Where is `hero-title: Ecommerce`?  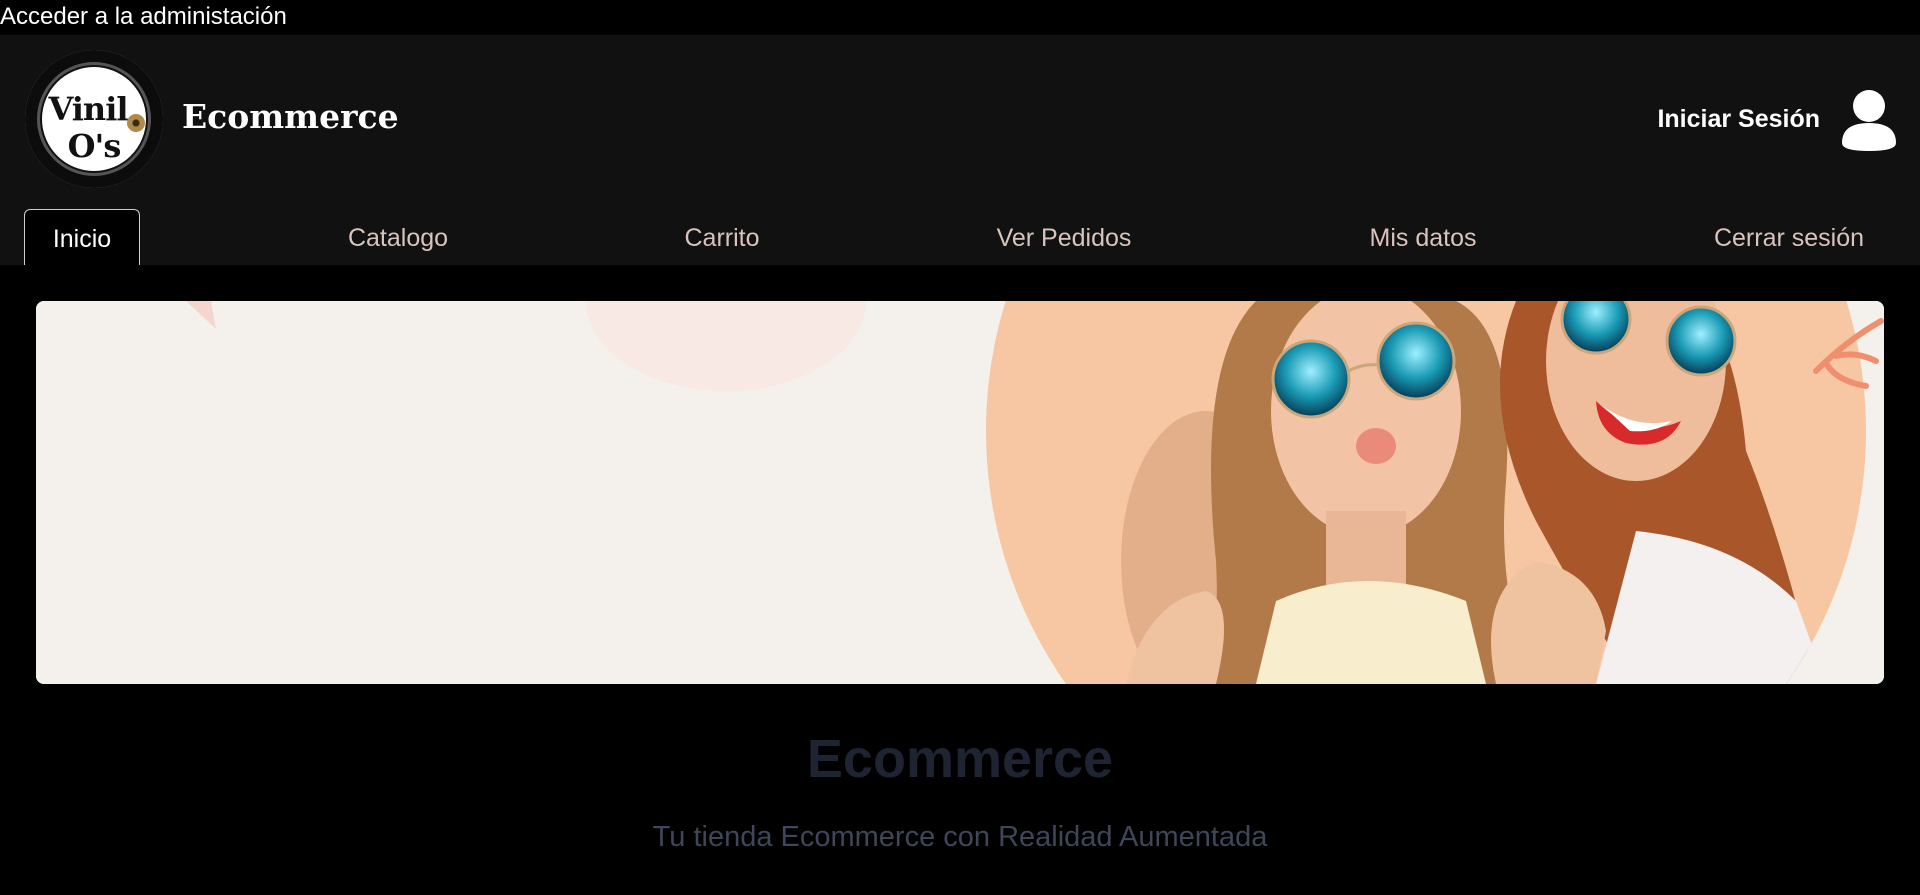 hero-title: Ecommerce is located at coordinates (960, 759).